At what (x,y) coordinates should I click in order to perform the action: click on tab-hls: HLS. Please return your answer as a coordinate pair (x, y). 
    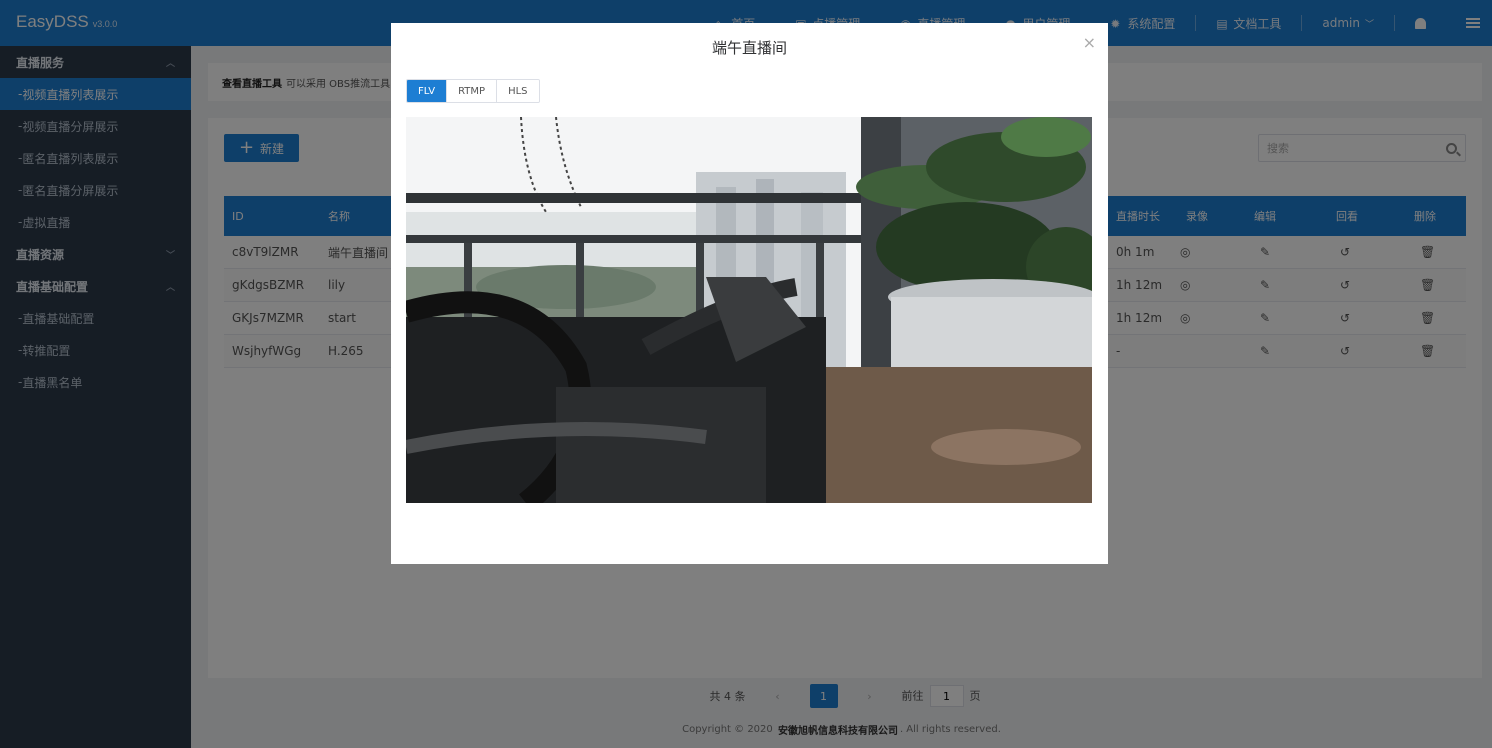
    Looking at the image, I should click on (518, 91).